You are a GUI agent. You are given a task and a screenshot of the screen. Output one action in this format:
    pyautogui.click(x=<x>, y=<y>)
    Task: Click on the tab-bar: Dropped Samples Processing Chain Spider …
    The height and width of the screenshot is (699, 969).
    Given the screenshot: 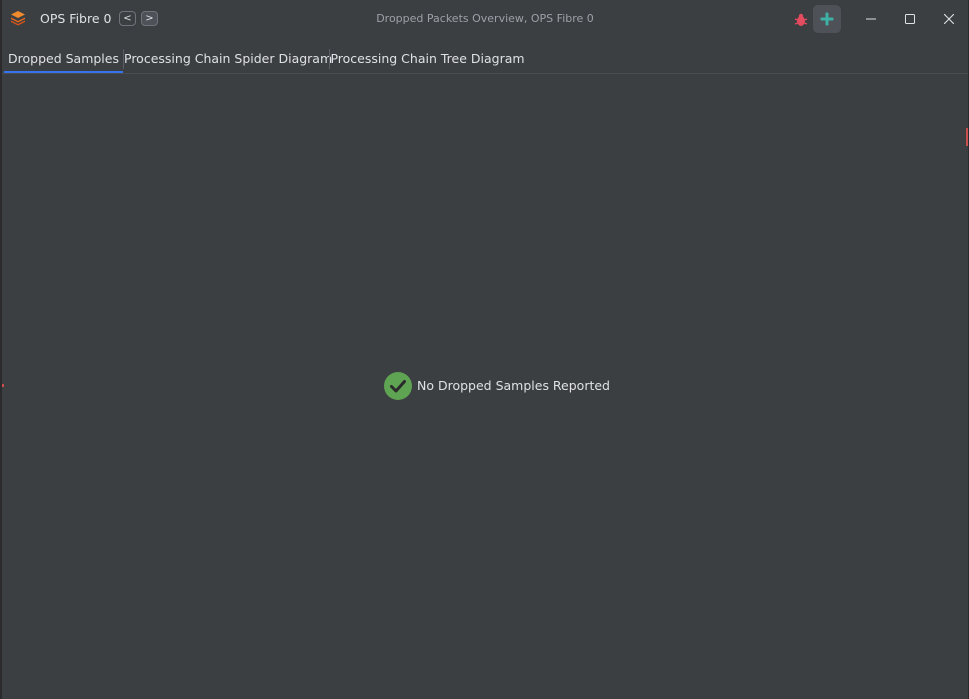 What is the action you would take?
    pyautogui.click(x=485, y=59)
    